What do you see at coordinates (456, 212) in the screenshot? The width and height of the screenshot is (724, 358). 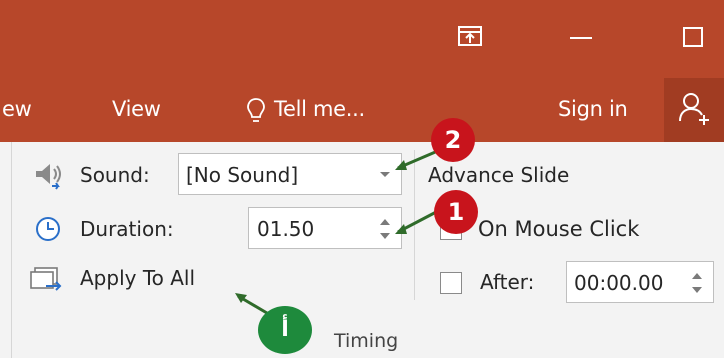 I see `annotation-badge-1: 1` at bounding box center [456, 212].